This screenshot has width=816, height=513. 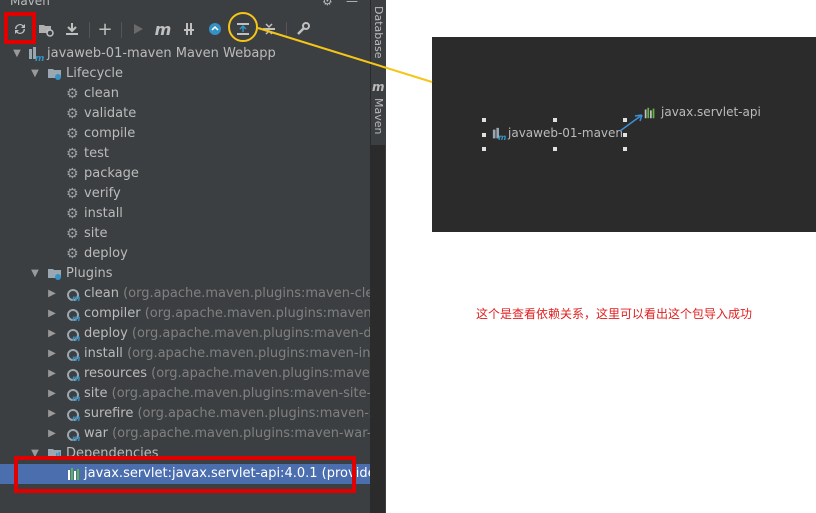 I want to click on annotation-text: 这个是查看依赖关系，这里可以看出这个包导入成功, so click(x=614, y=314).